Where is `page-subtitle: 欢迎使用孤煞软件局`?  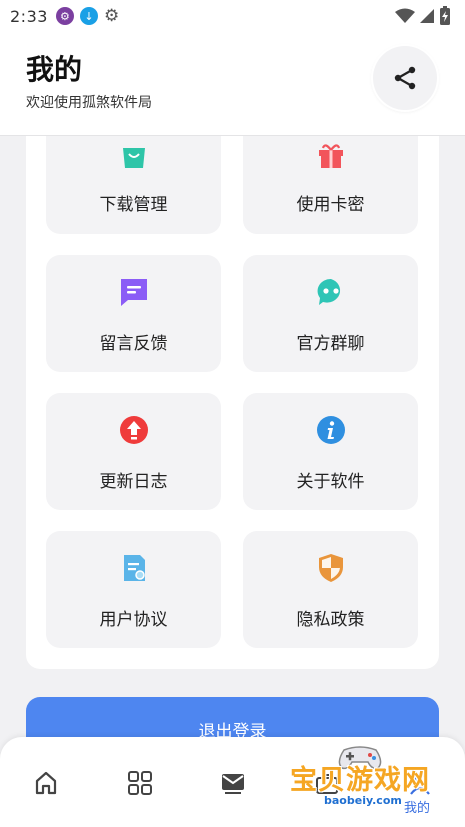 page-subtitle: 欢迎使用孤煞软件局 is located at coordinates (89, 103).